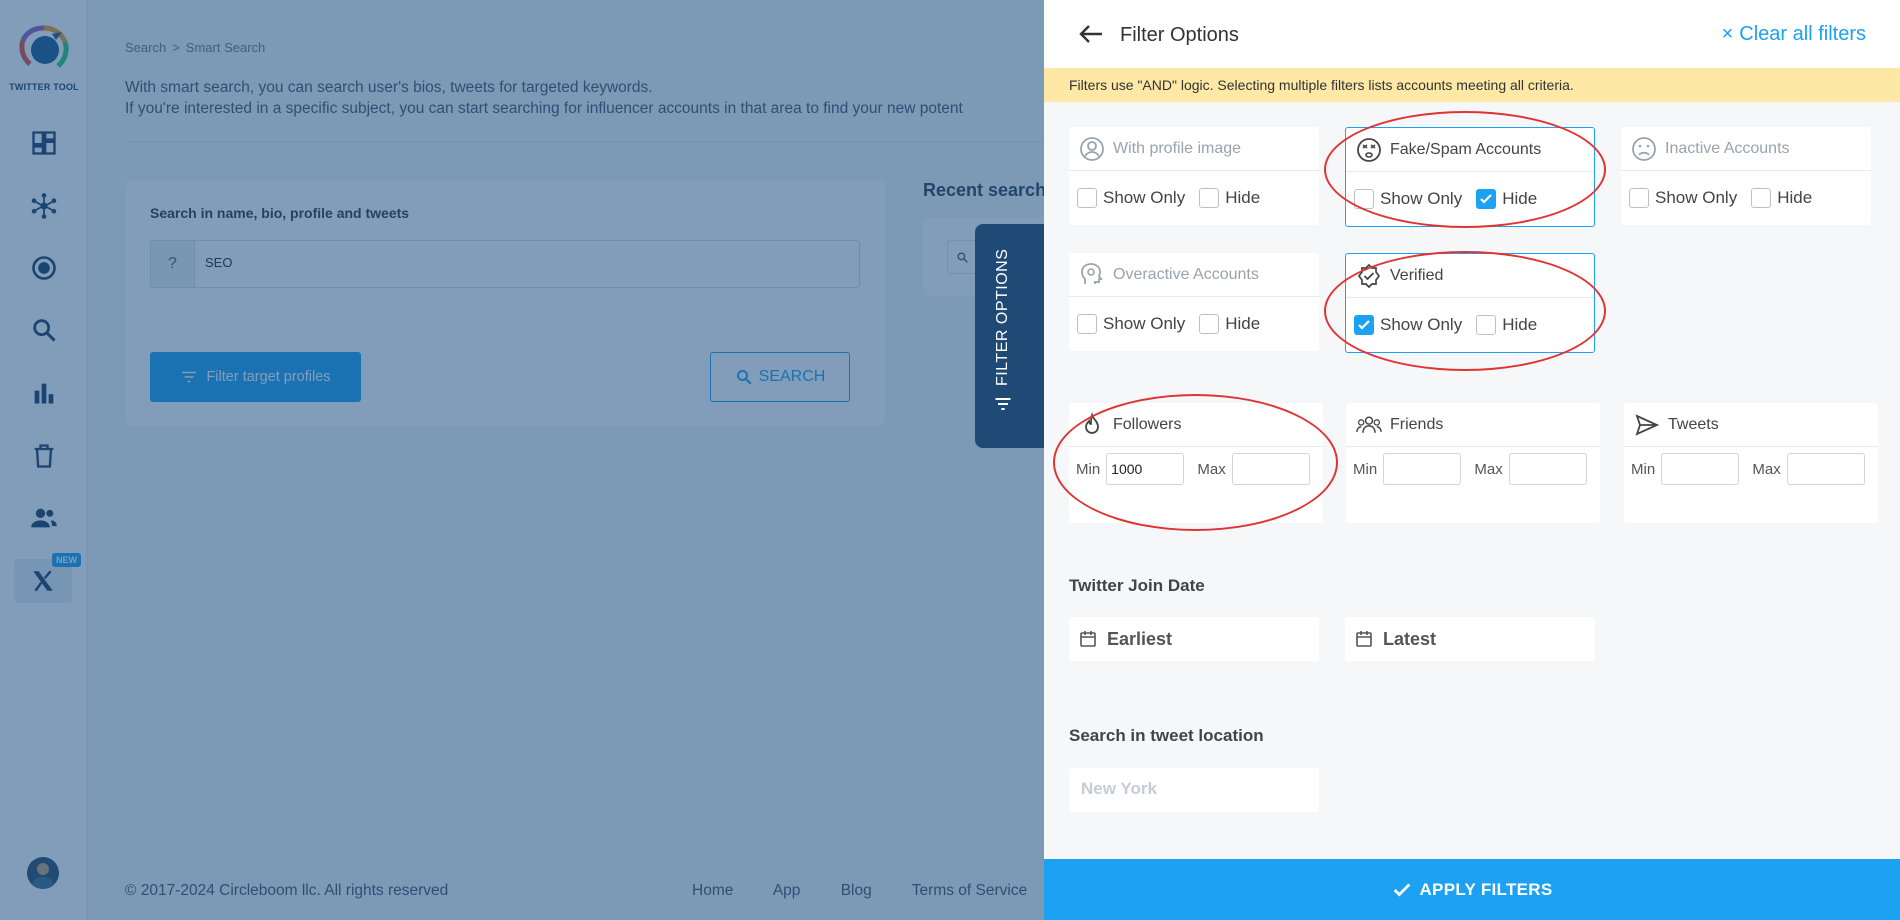 This screenshot has height=920, width=1900. What do you see at coordinates (1270, 469) in the screenshot?
I see `followers-max-input` at bounding box center [1270, 469].